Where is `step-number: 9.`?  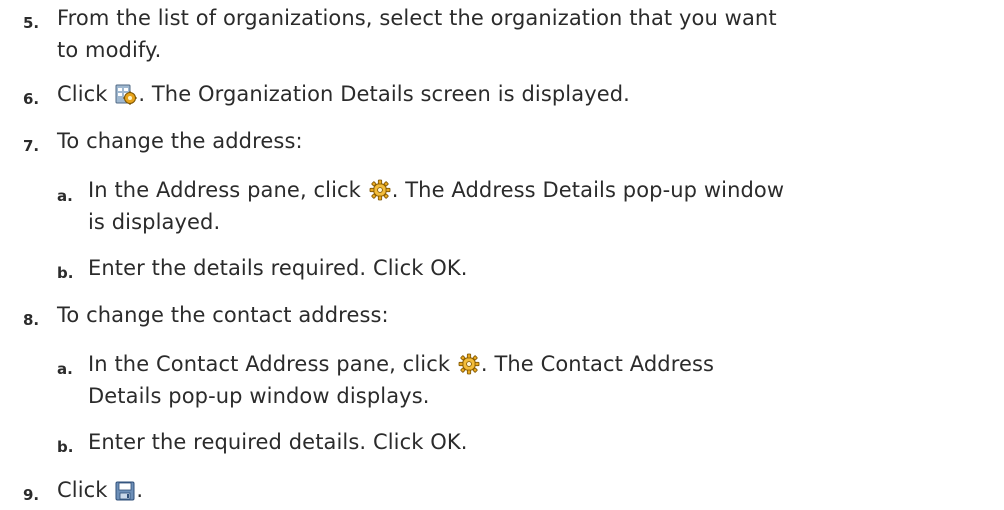
step-number: 9. is located at coordinates (31, 495).